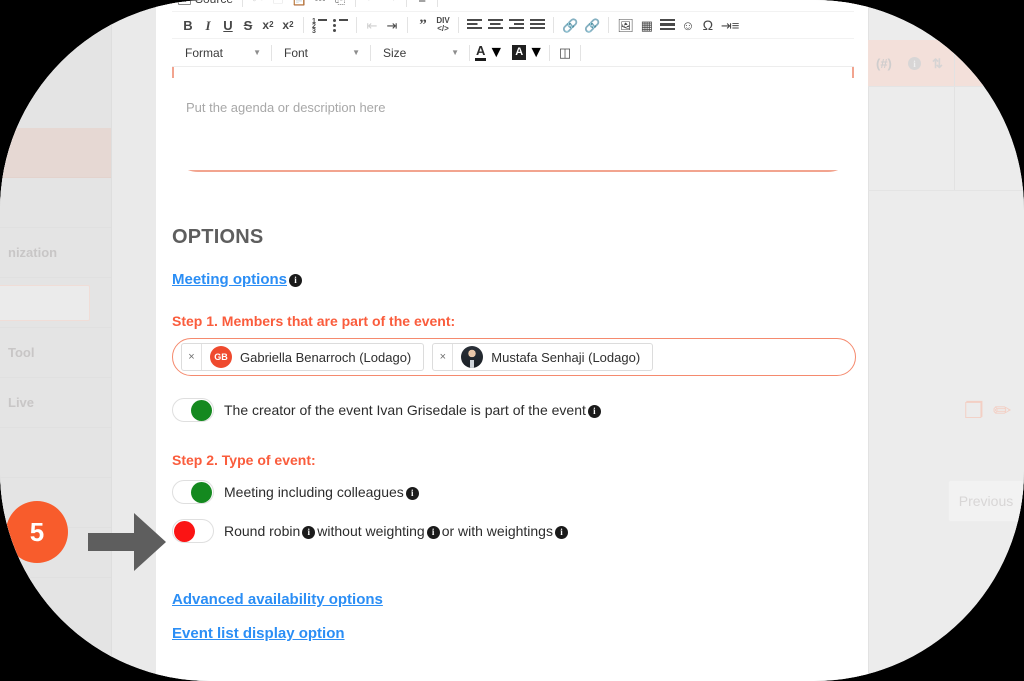 The height and width of the screenshot is (681, 1024). Describe the element at coordinates (258, 4) in the screenshot. I see `scissors-icon: ✂` at that location.